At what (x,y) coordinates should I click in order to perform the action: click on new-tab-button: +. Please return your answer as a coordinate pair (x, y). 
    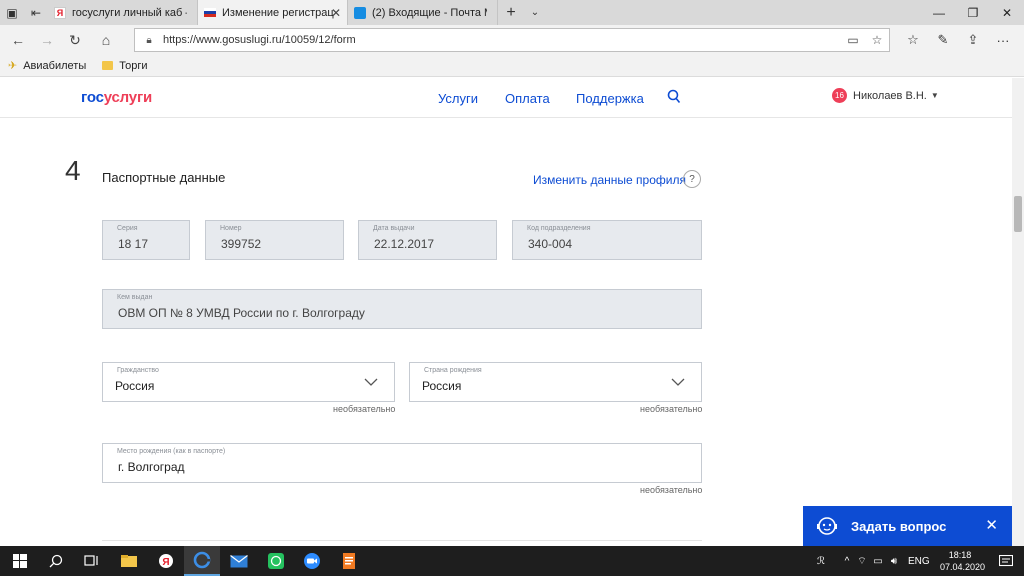
    Looking at the image, I should click on (511, 12).